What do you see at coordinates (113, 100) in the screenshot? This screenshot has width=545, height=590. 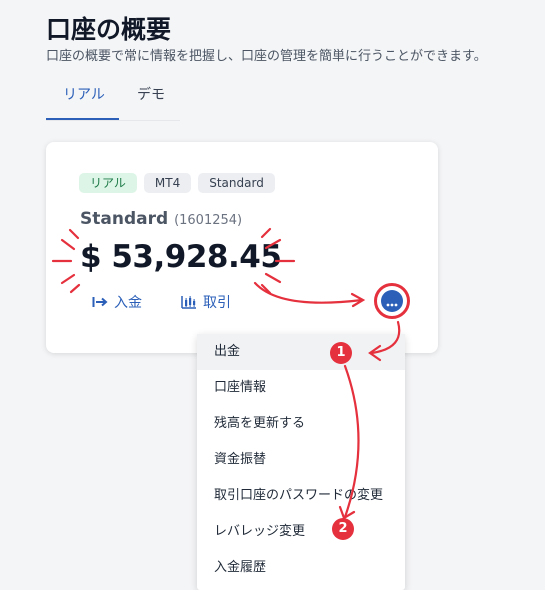 I see `account-type-tabs: リアル デモ` at bounding box center [113, 100].